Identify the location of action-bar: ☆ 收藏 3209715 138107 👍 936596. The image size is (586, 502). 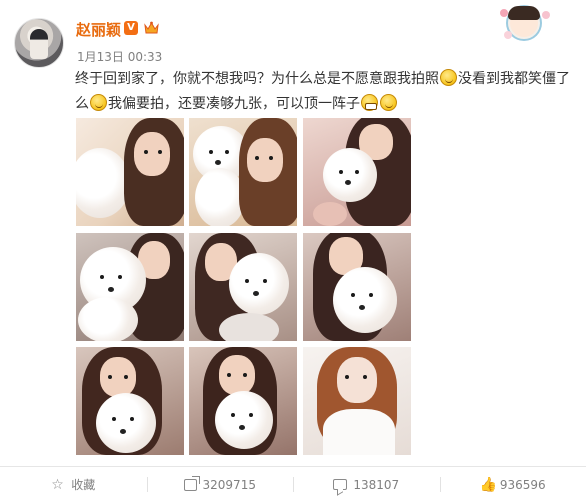
(293, 484).